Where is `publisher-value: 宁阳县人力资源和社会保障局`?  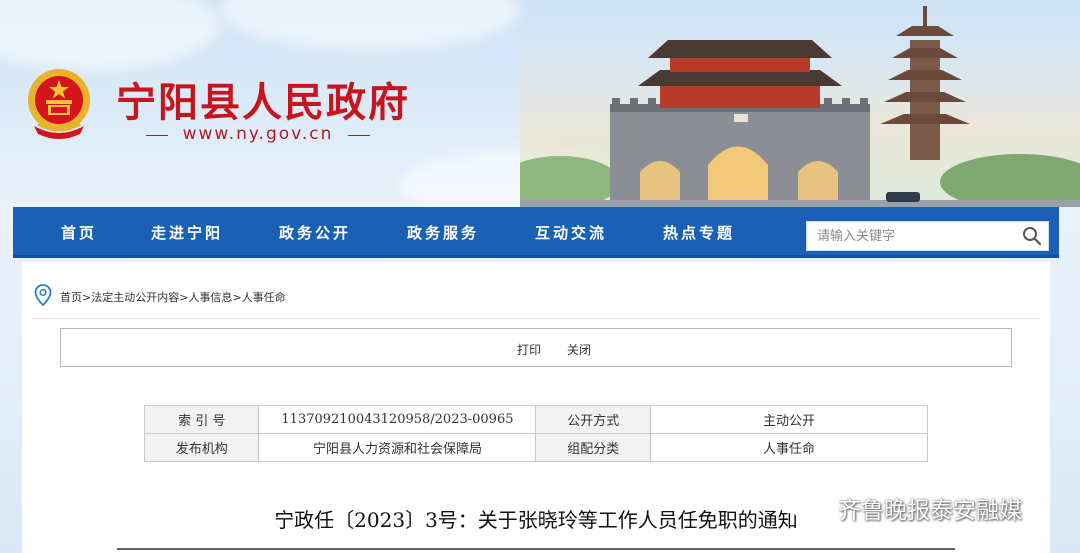 publisher-value: 宁阳县人力资源和社会保障局 is located at coordinates (397, 447).